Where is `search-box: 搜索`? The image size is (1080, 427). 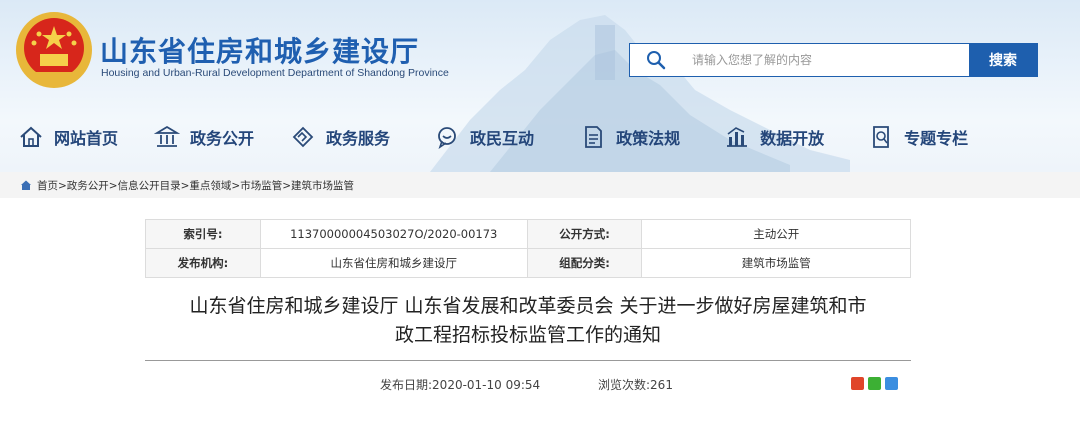
search-box: 搜索 is located at coordinates (833, 60).